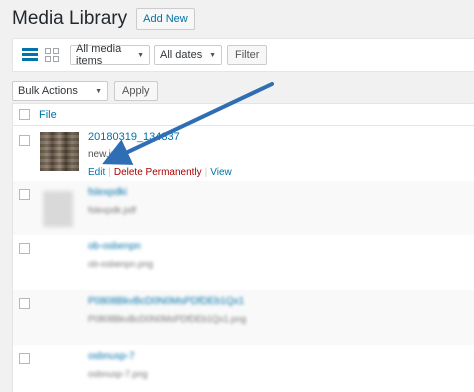 This screenshot has width=474, height=392. What do you see at coordinates (134, 137) in the screenshot?
I see `media-title-link: 20180319_134337` at bounding box center [134, 137].